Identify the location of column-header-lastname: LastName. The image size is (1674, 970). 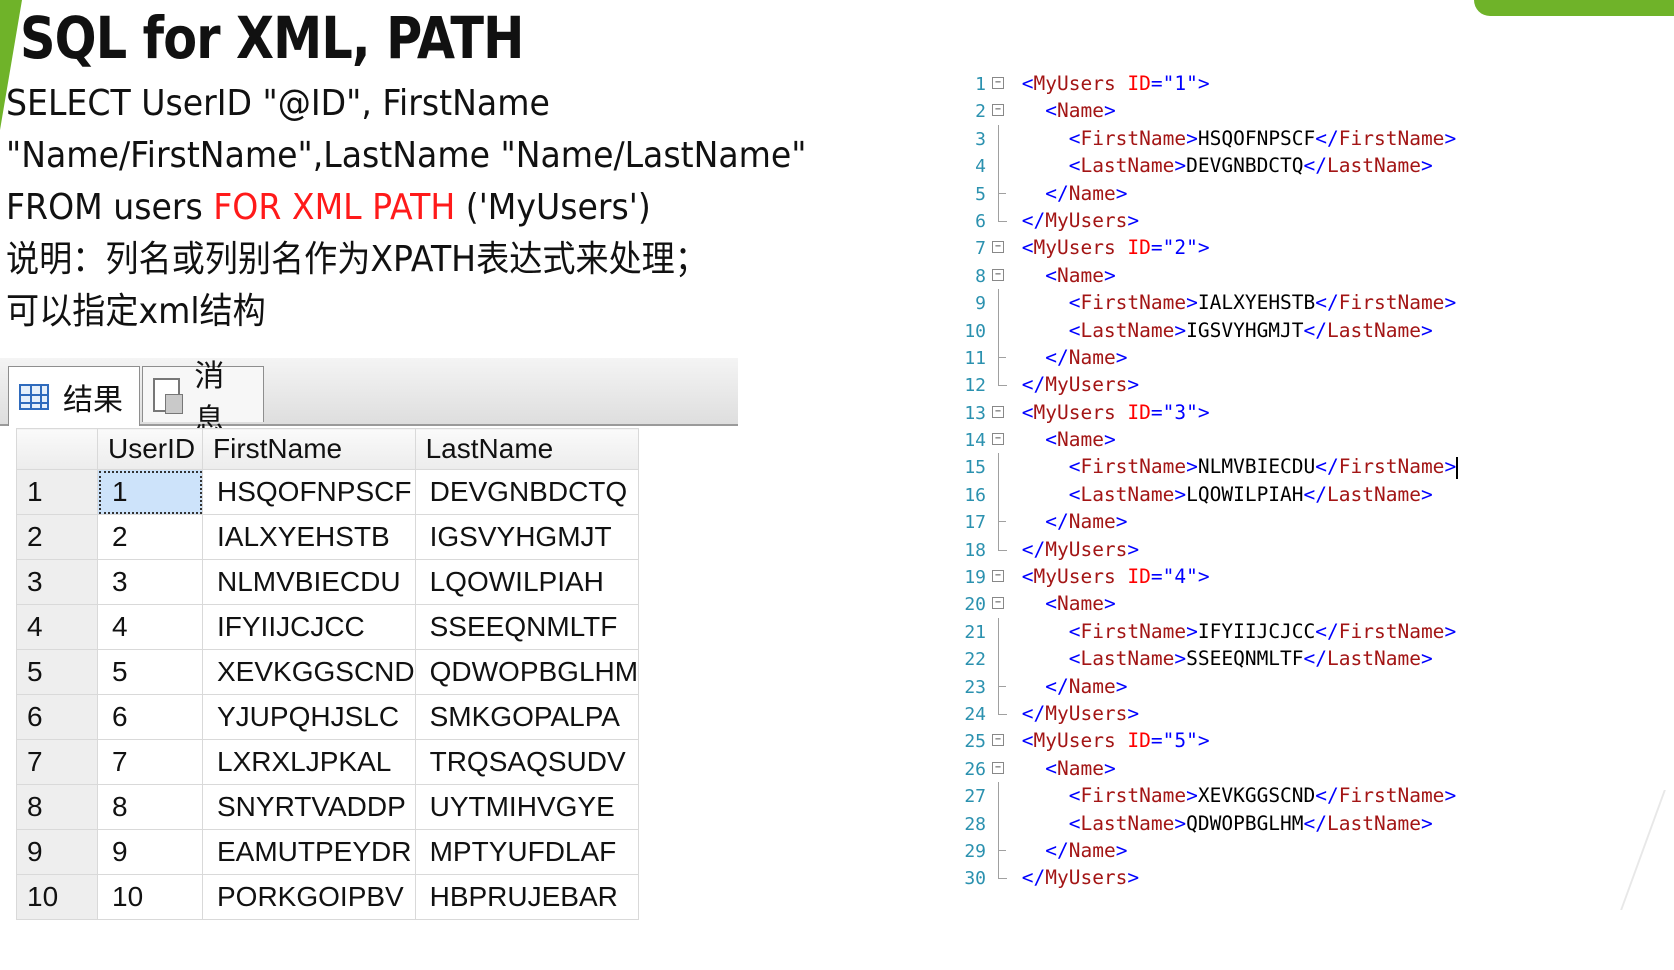
(527, 449).